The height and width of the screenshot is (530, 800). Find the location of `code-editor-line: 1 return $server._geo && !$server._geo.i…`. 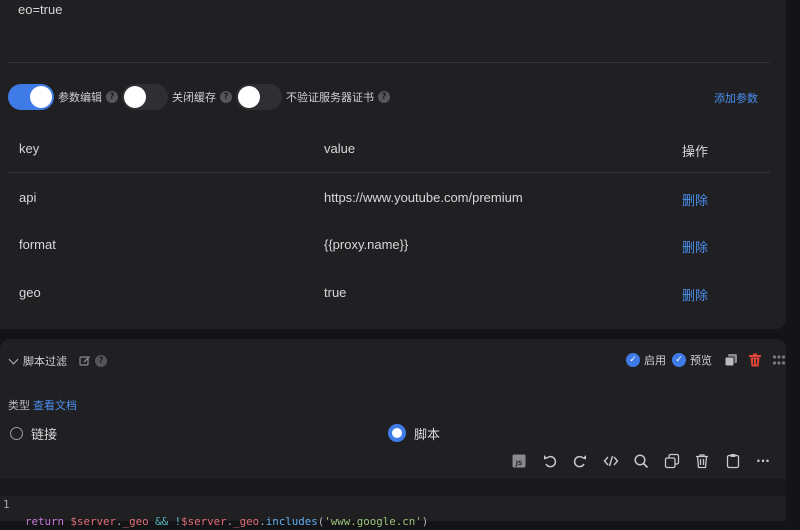

code-editor-line: 1 return $server._geo && !$server._geo.i… is located at coordinates (393, 503).